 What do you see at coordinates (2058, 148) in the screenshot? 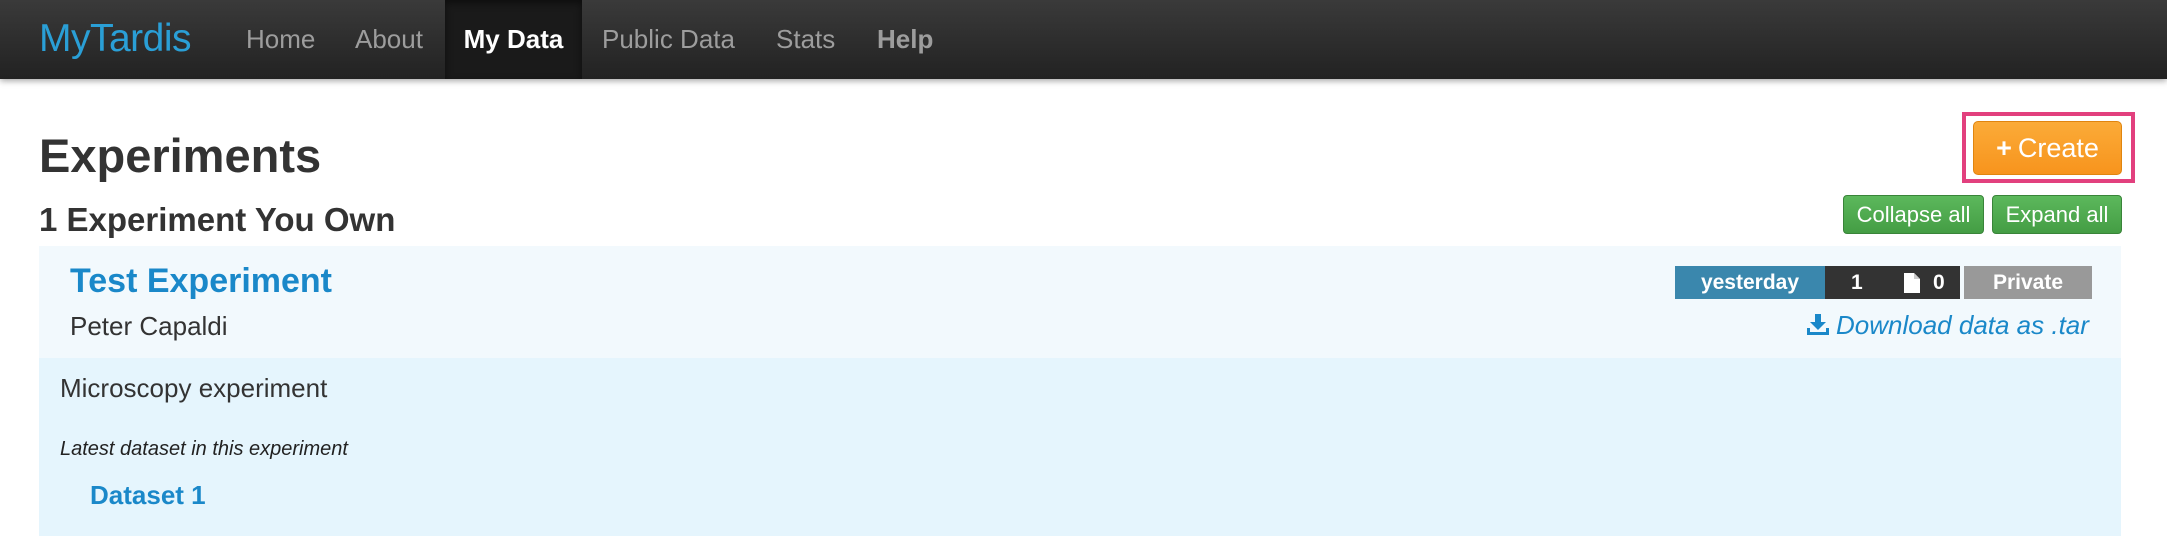
I see `create-button-label: Create` at bounding box center [2058, 148].